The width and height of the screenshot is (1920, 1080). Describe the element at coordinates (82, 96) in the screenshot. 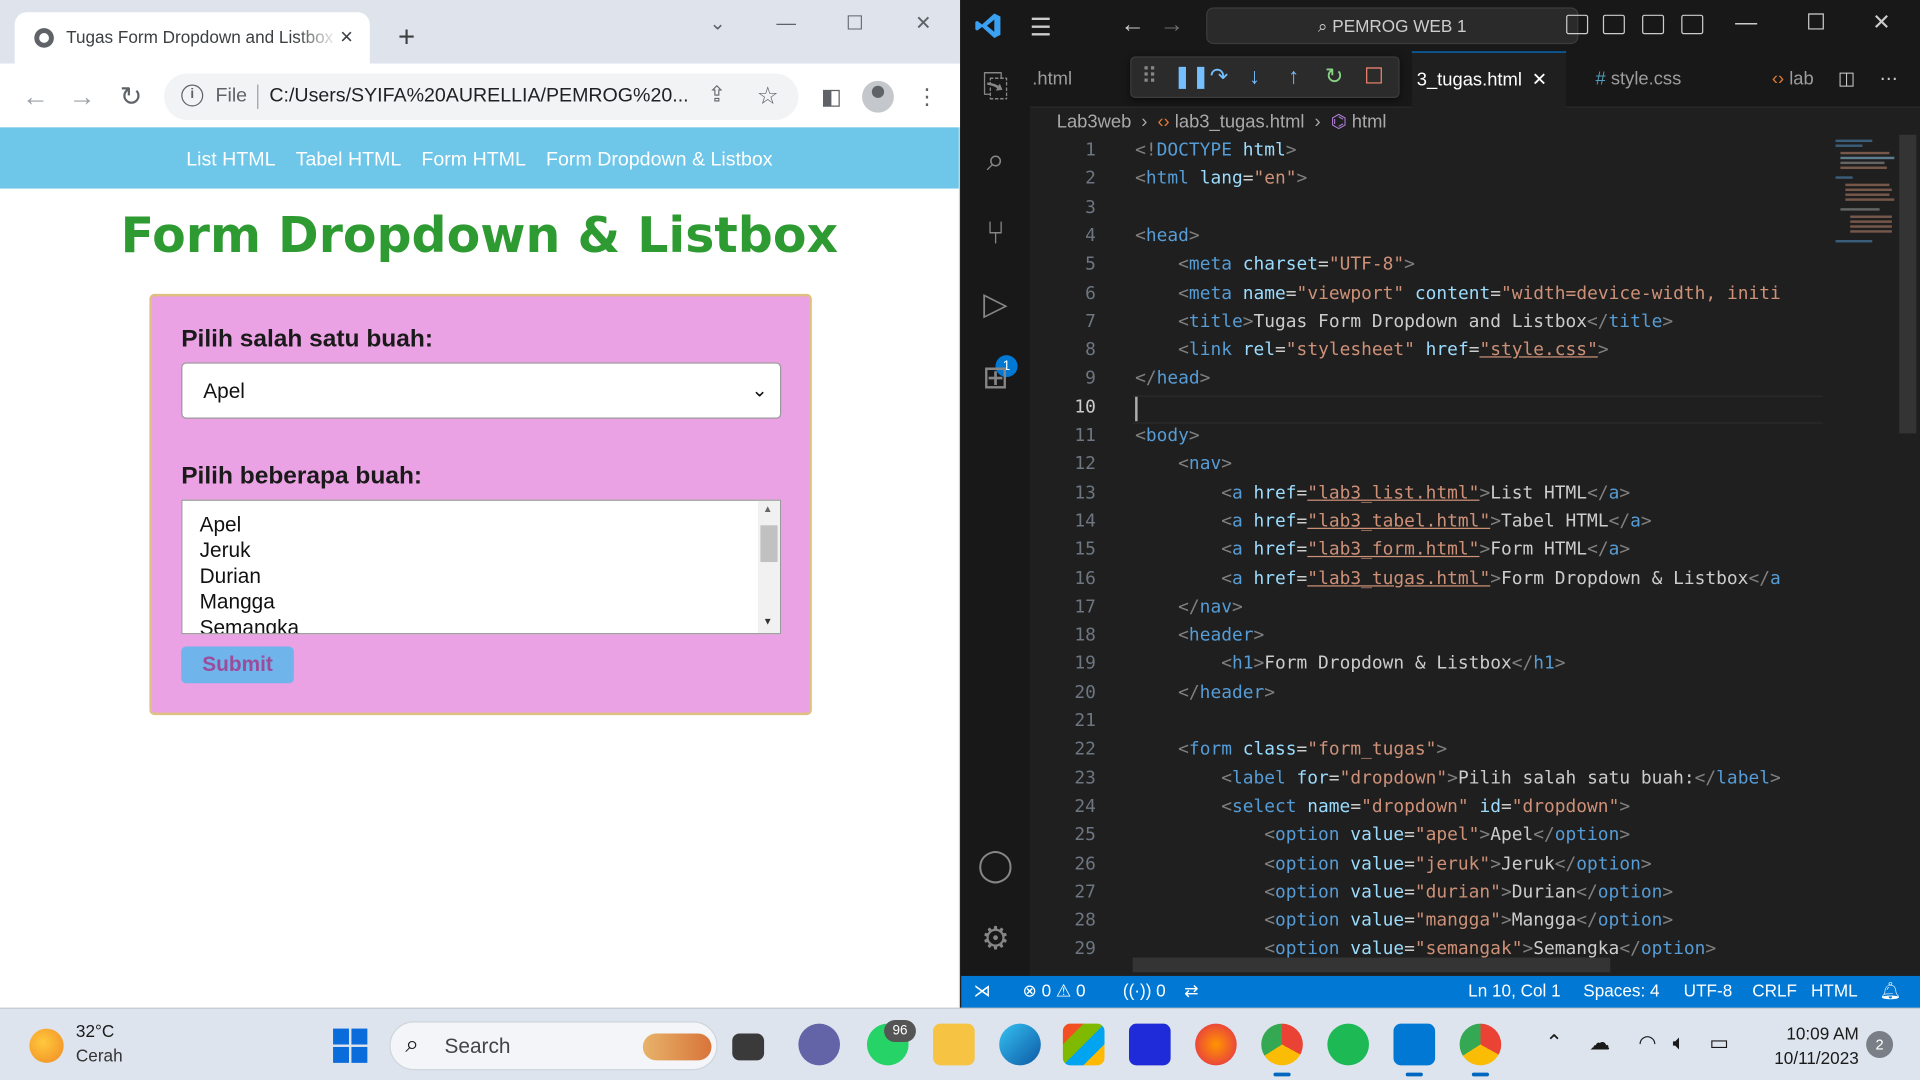

I see `forward-arrow-icon: →` at that location.